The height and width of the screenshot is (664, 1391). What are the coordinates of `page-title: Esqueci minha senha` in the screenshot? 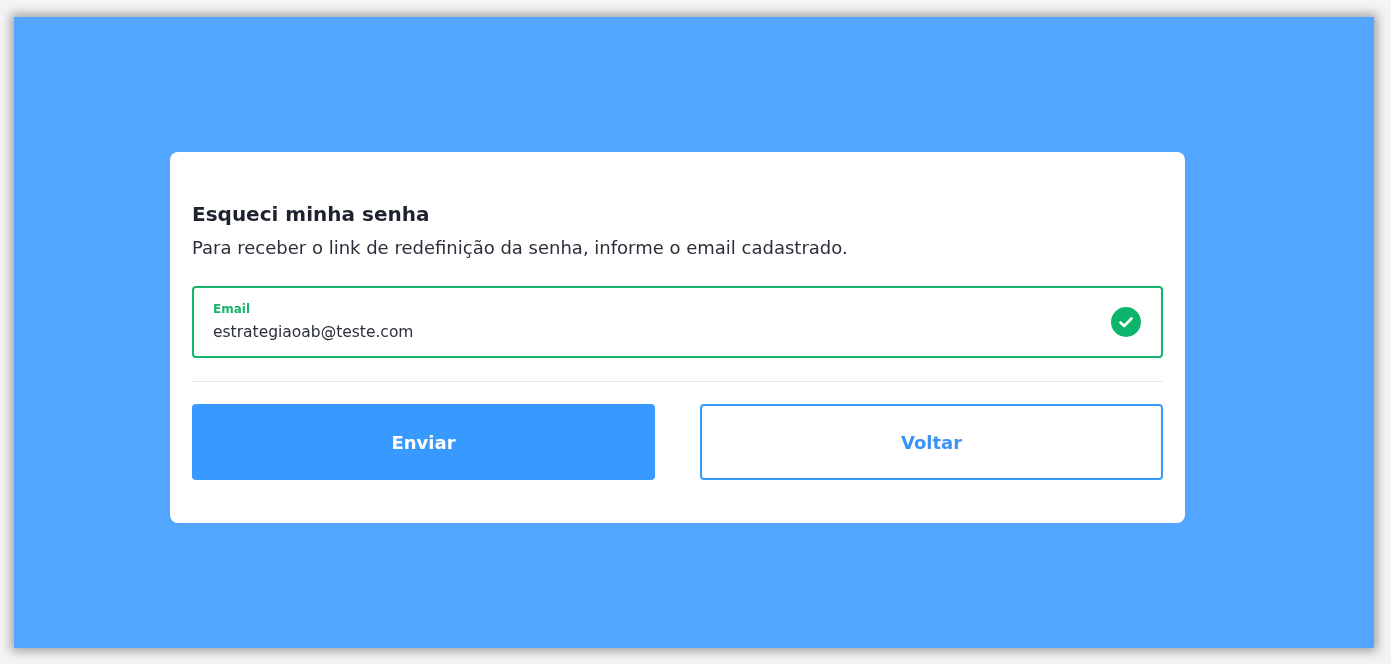 It's located at (311, 214).